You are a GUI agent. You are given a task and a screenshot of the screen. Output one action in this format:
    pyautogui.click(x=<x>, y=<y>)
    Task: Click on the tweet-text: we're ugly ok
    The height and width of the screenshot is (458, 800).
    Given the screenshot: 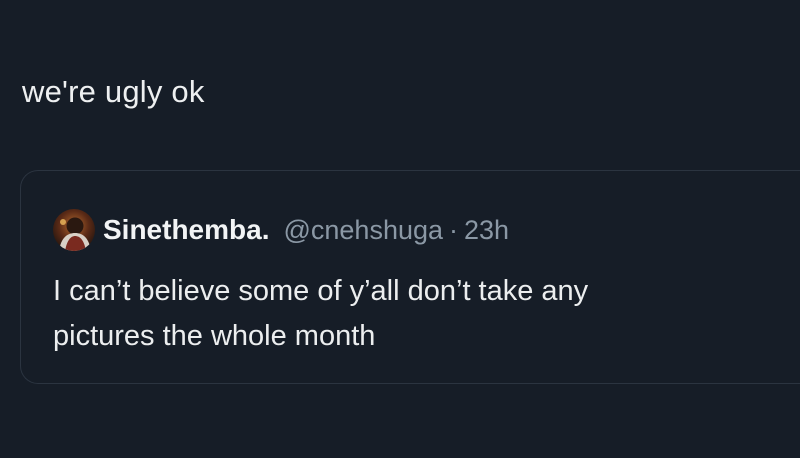 What is the action you would take?
    pyautogui.click(x=113, y=91)
    